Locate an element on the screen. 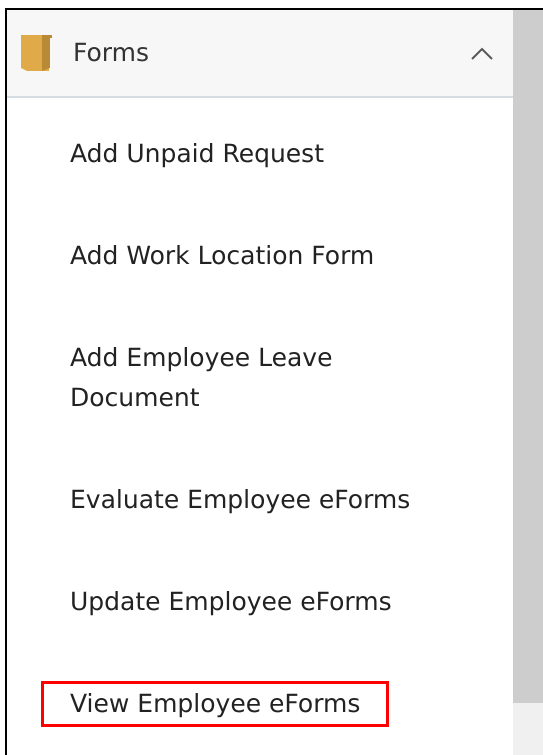 Image resolution: width=543 pixels, height=755 pixels. menu-item: Add Work Location Form is located at coordinates (222, 256).